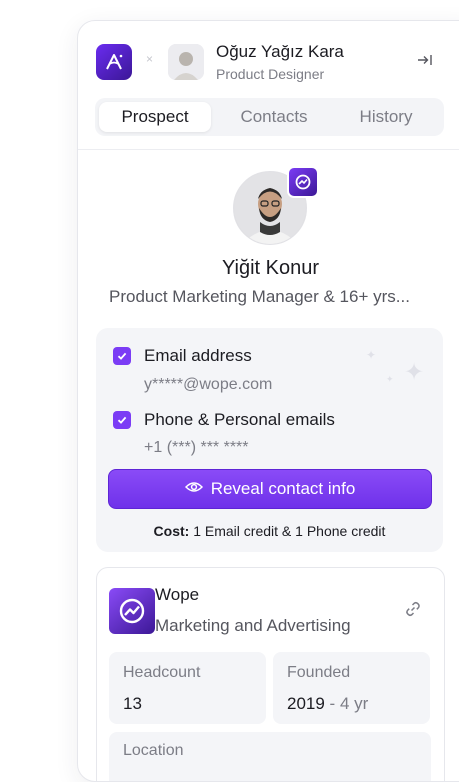 This screenshot has width=459, height=782. What do you see at coordinates (328, 703) in the screenshot?
I see `founded-value: 2019 - 4 yr` at bounding box center [328, 703].